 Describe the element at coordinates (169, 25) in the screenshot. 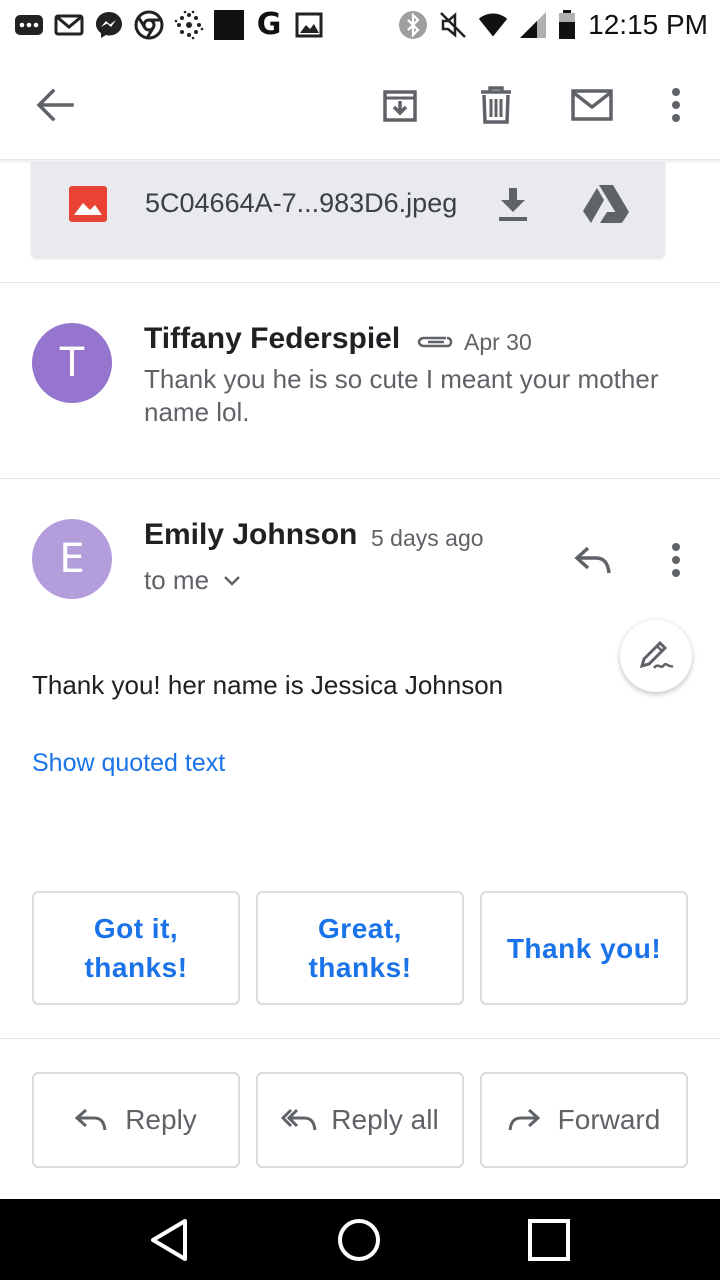

I see `notification-icons: G` at that location.